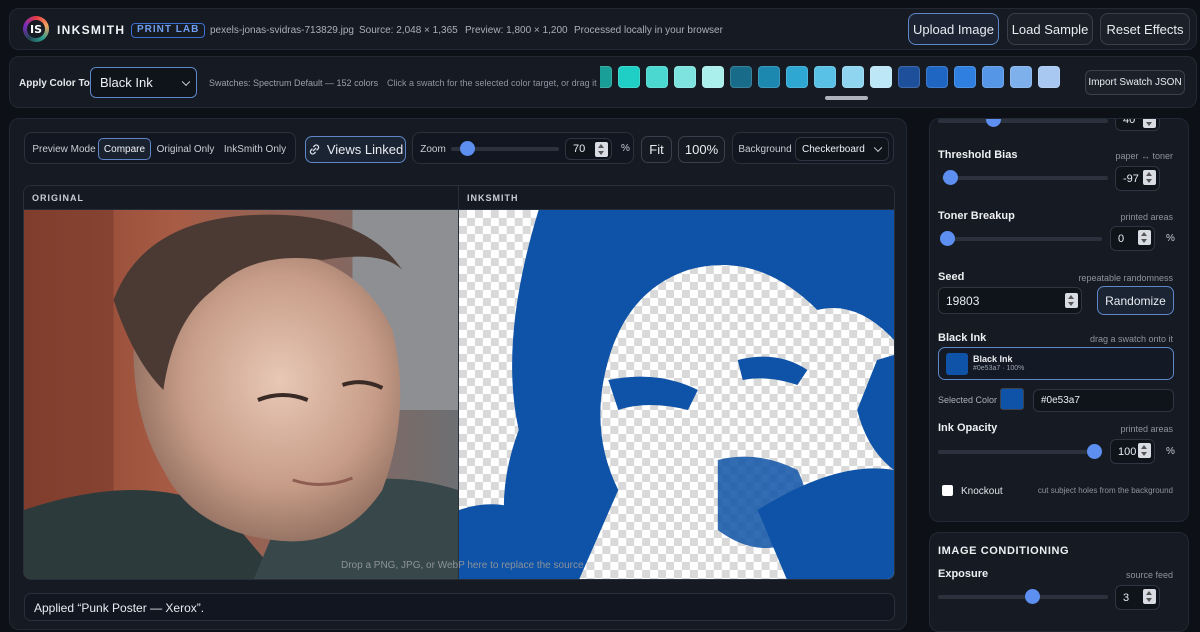  I want to click on selected-color-chip, so click(1012, 399).